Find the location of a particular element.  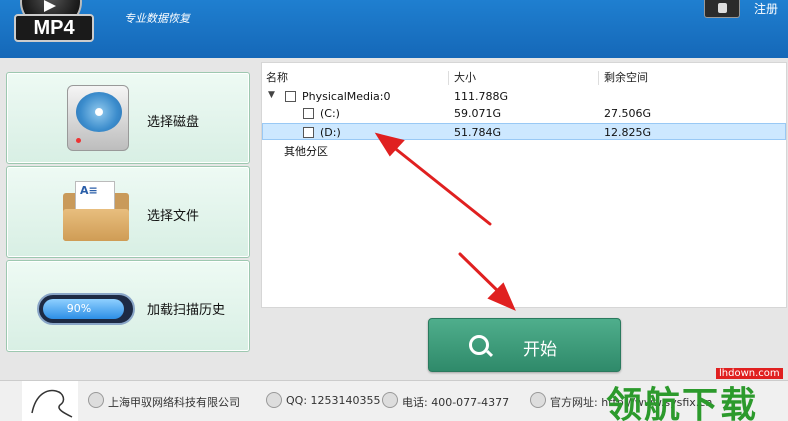

folder-icon: A≡ is located at coordinates (96, 211).